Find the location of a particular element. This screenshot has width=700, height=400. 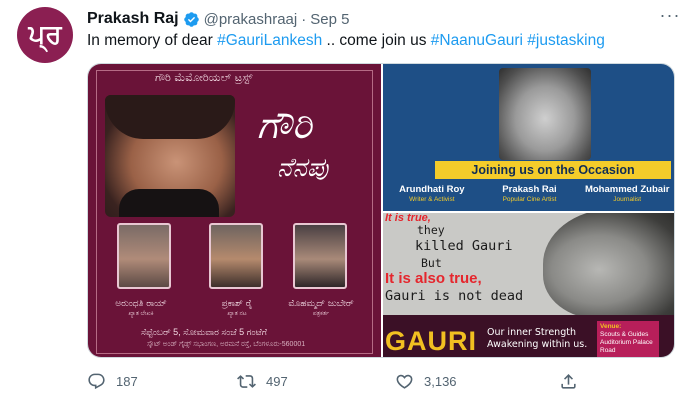

reply-button: 187 is located at coordinates (112, 381).